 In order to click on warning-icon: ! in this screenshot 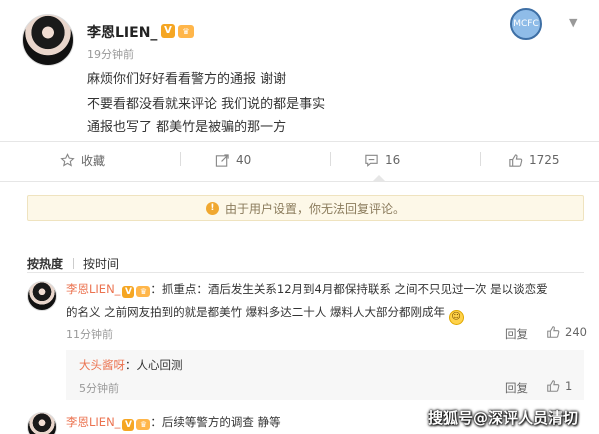, I will do `click(212, 208)`.